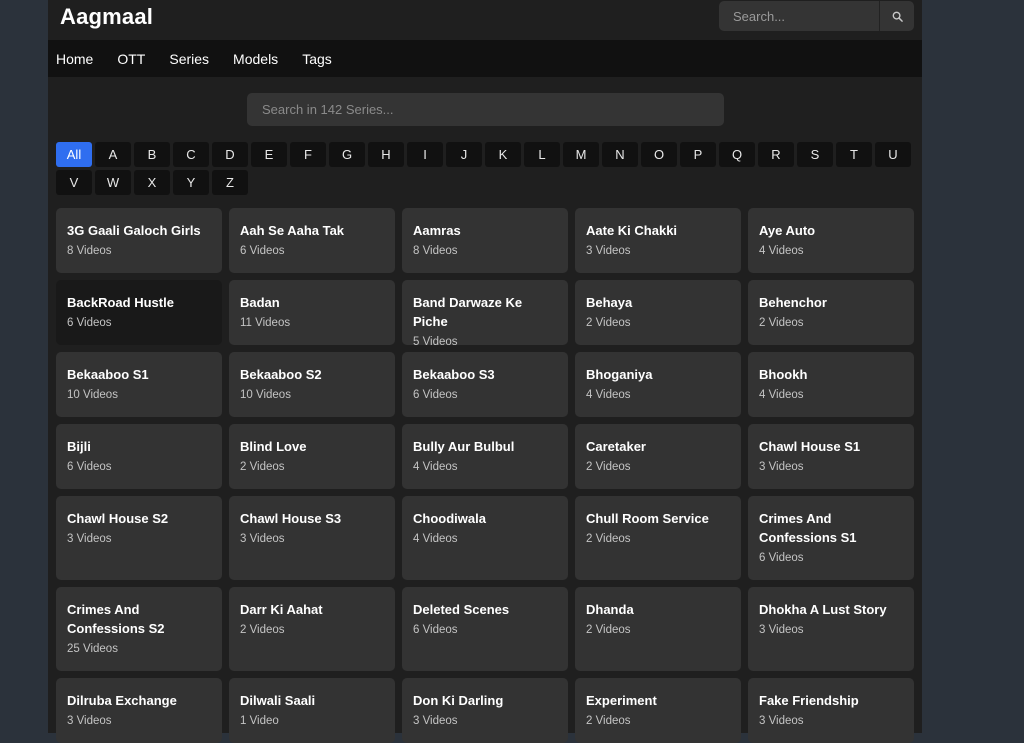  I want to click on letter-filter-v: V, so click(74, 182).